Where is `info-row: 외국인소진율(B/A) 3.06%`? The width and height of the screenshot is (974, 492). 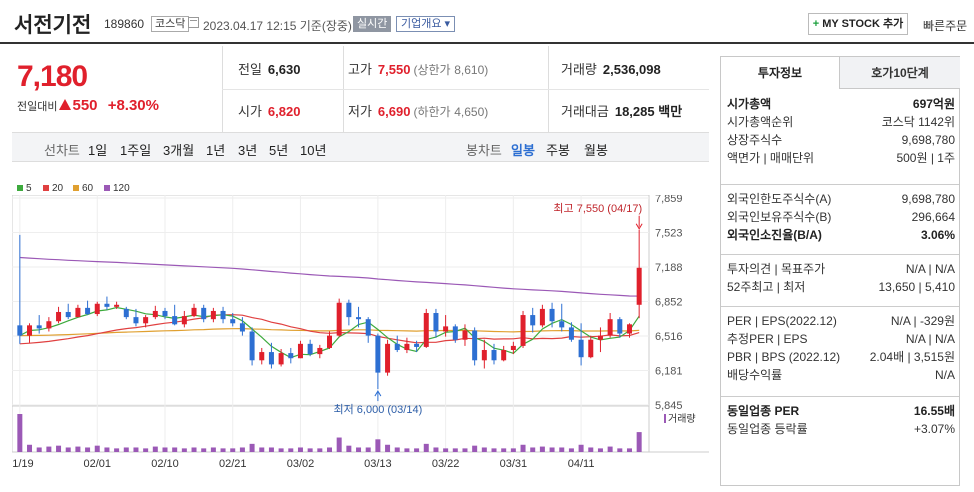
info-row: 외국인소진율(B/A) 3.06% is located at coordinates (841, 235).